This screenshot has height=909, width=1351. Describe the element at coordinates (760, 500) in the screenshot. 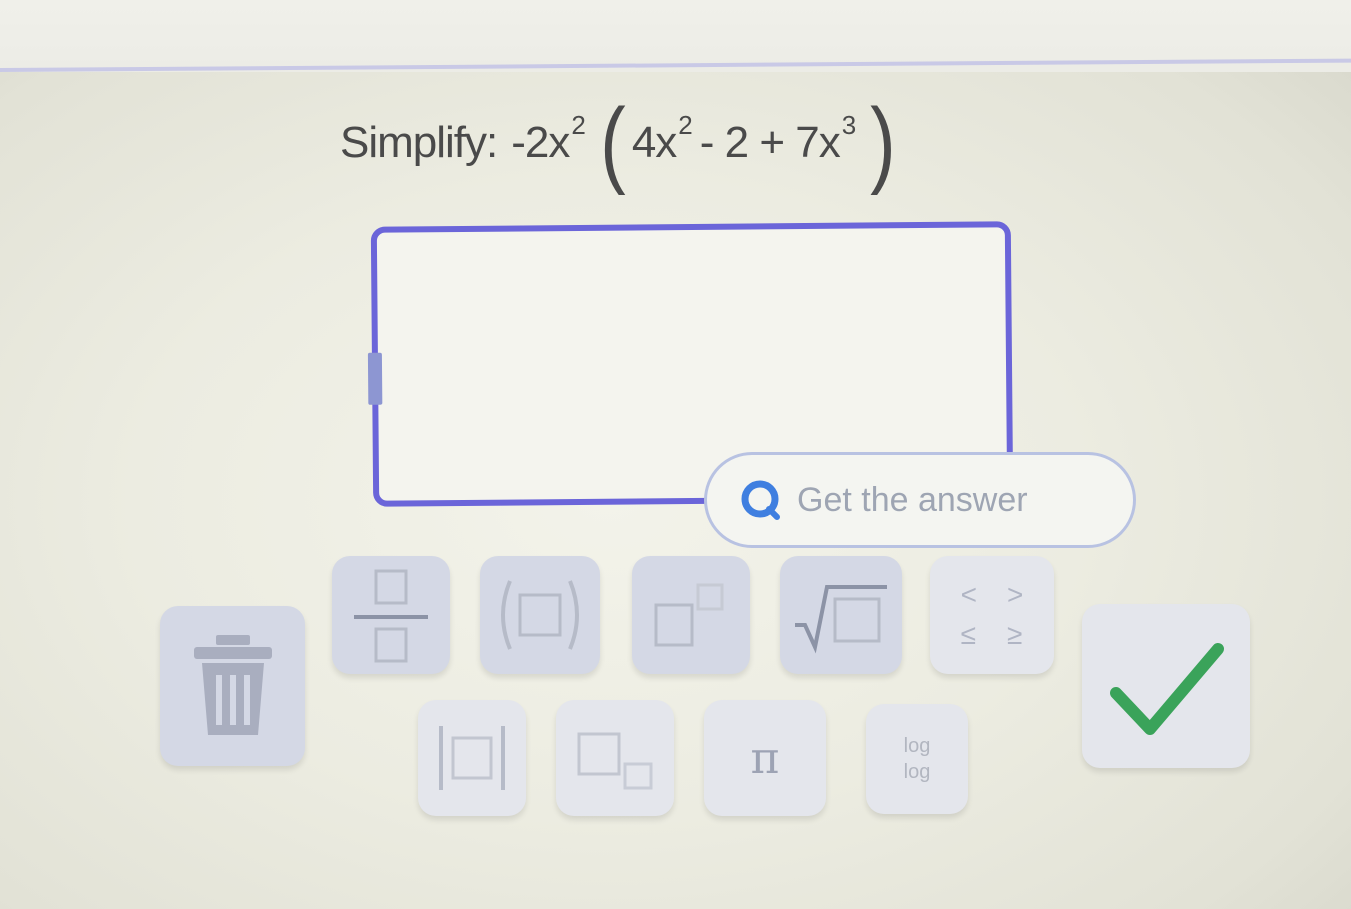

I see `search-icon` at that location.